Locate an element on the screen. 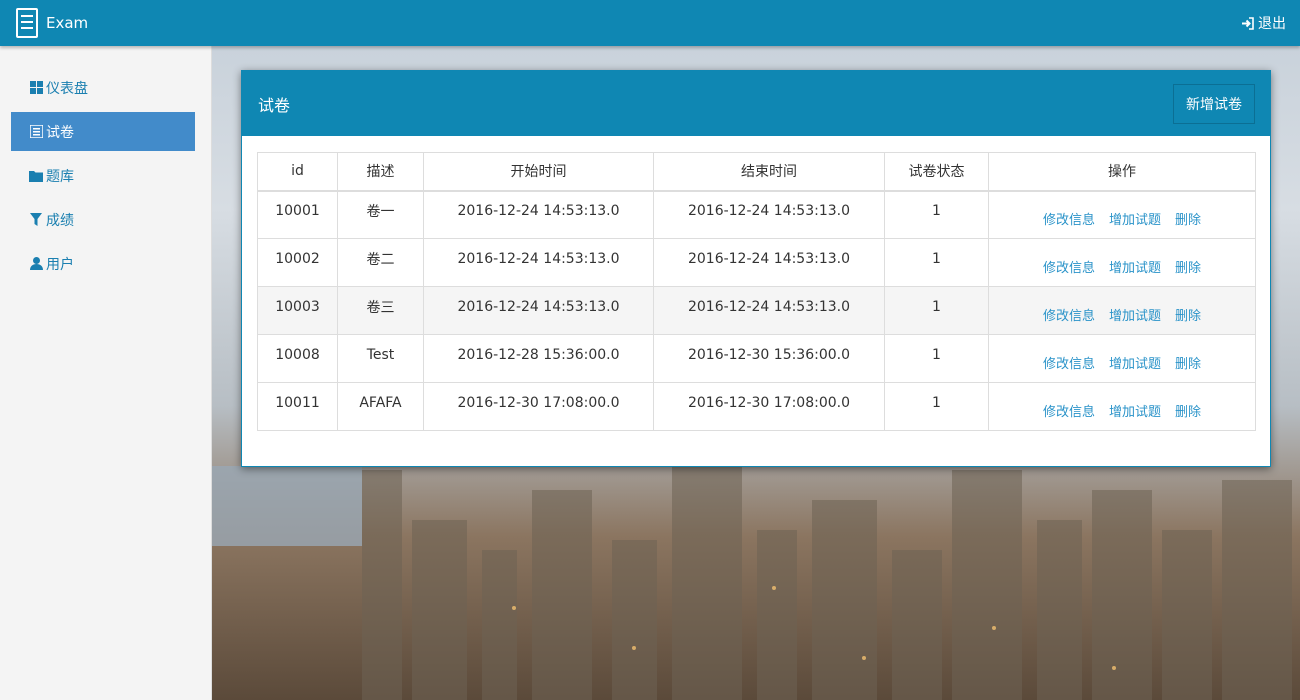 Image resolution: width=1300 pixels, height=700 pixels. sidebar-item-users: 用户 is located at coordinates (103, 263).